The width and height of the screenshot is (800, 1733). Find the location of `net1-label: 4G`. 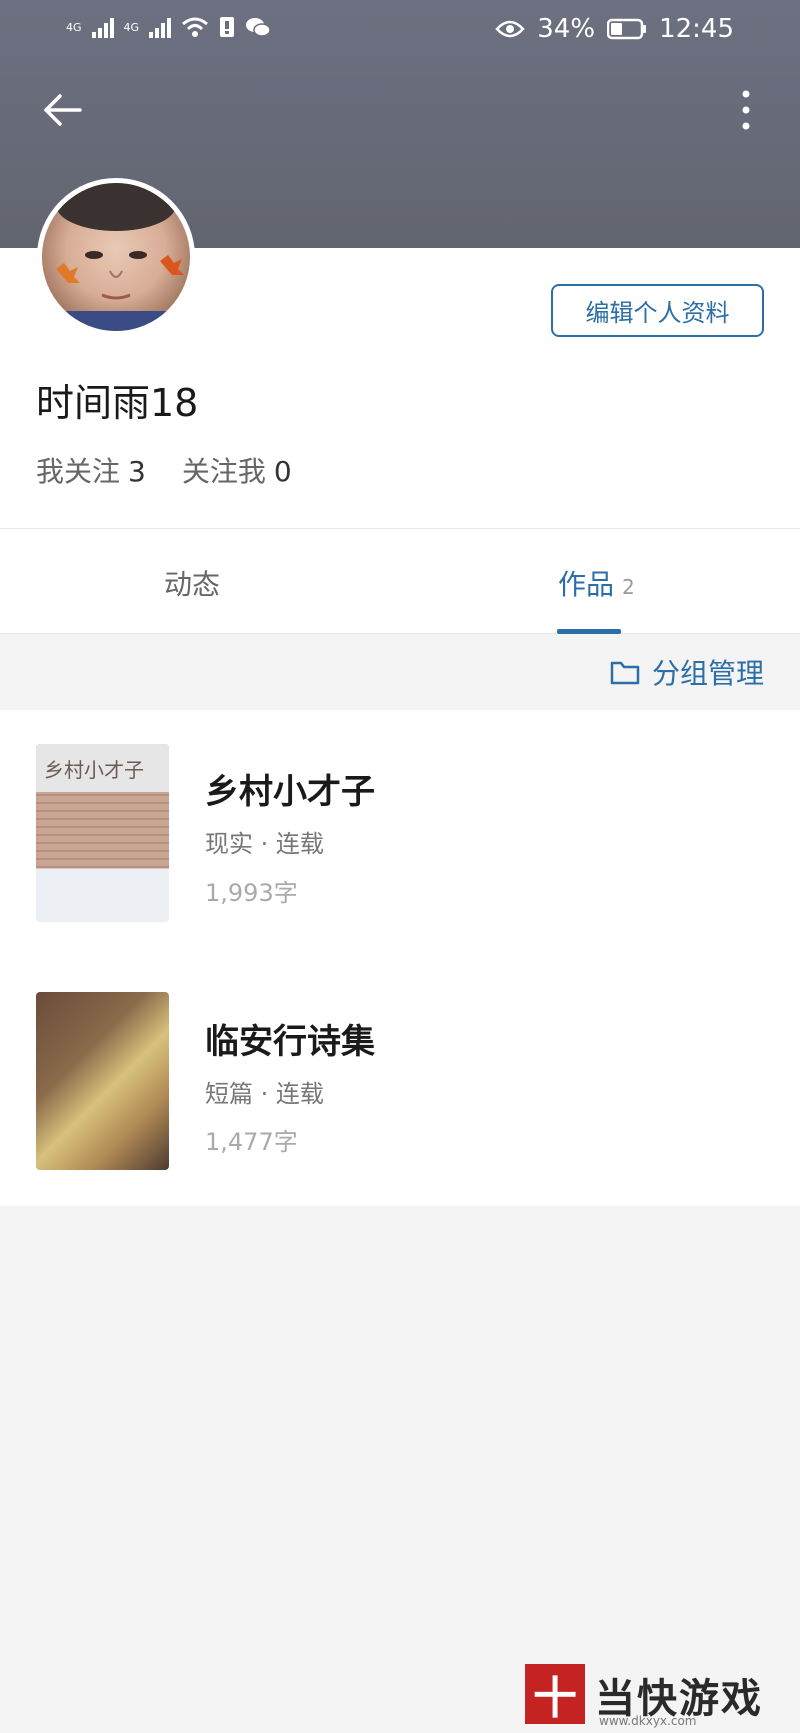

net1-label: 4G is located at coordinates (74, 27).